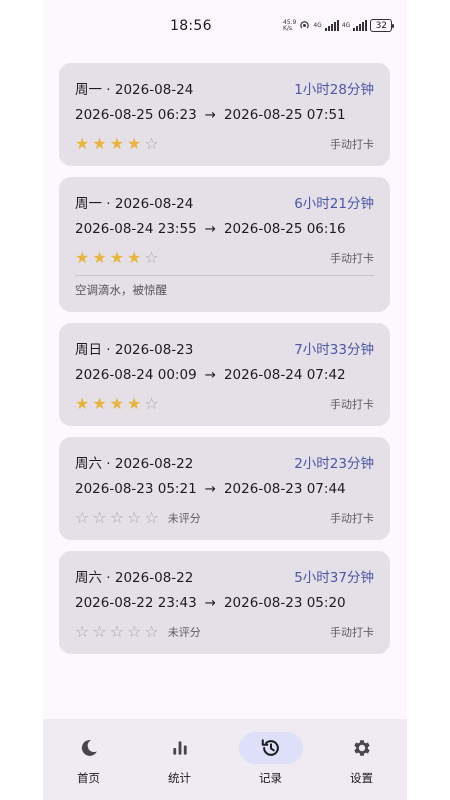 The width and height of the screenshot is (450, 800). I want to click on hotspot-icon, so click(305, 25).